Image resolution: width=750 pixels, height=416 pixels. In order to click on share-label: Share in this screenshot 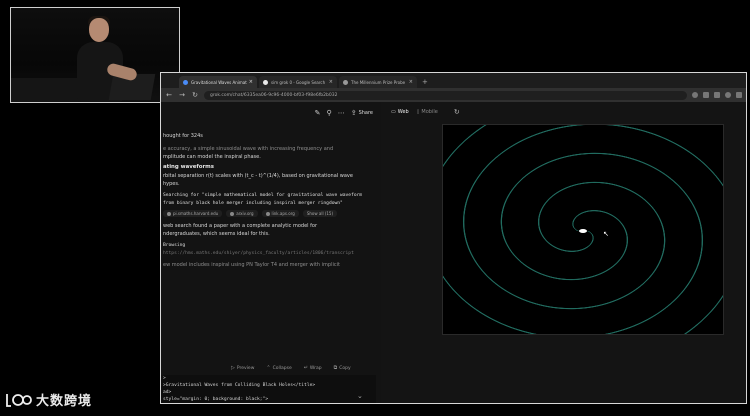, I will do `click(365, 113)`.